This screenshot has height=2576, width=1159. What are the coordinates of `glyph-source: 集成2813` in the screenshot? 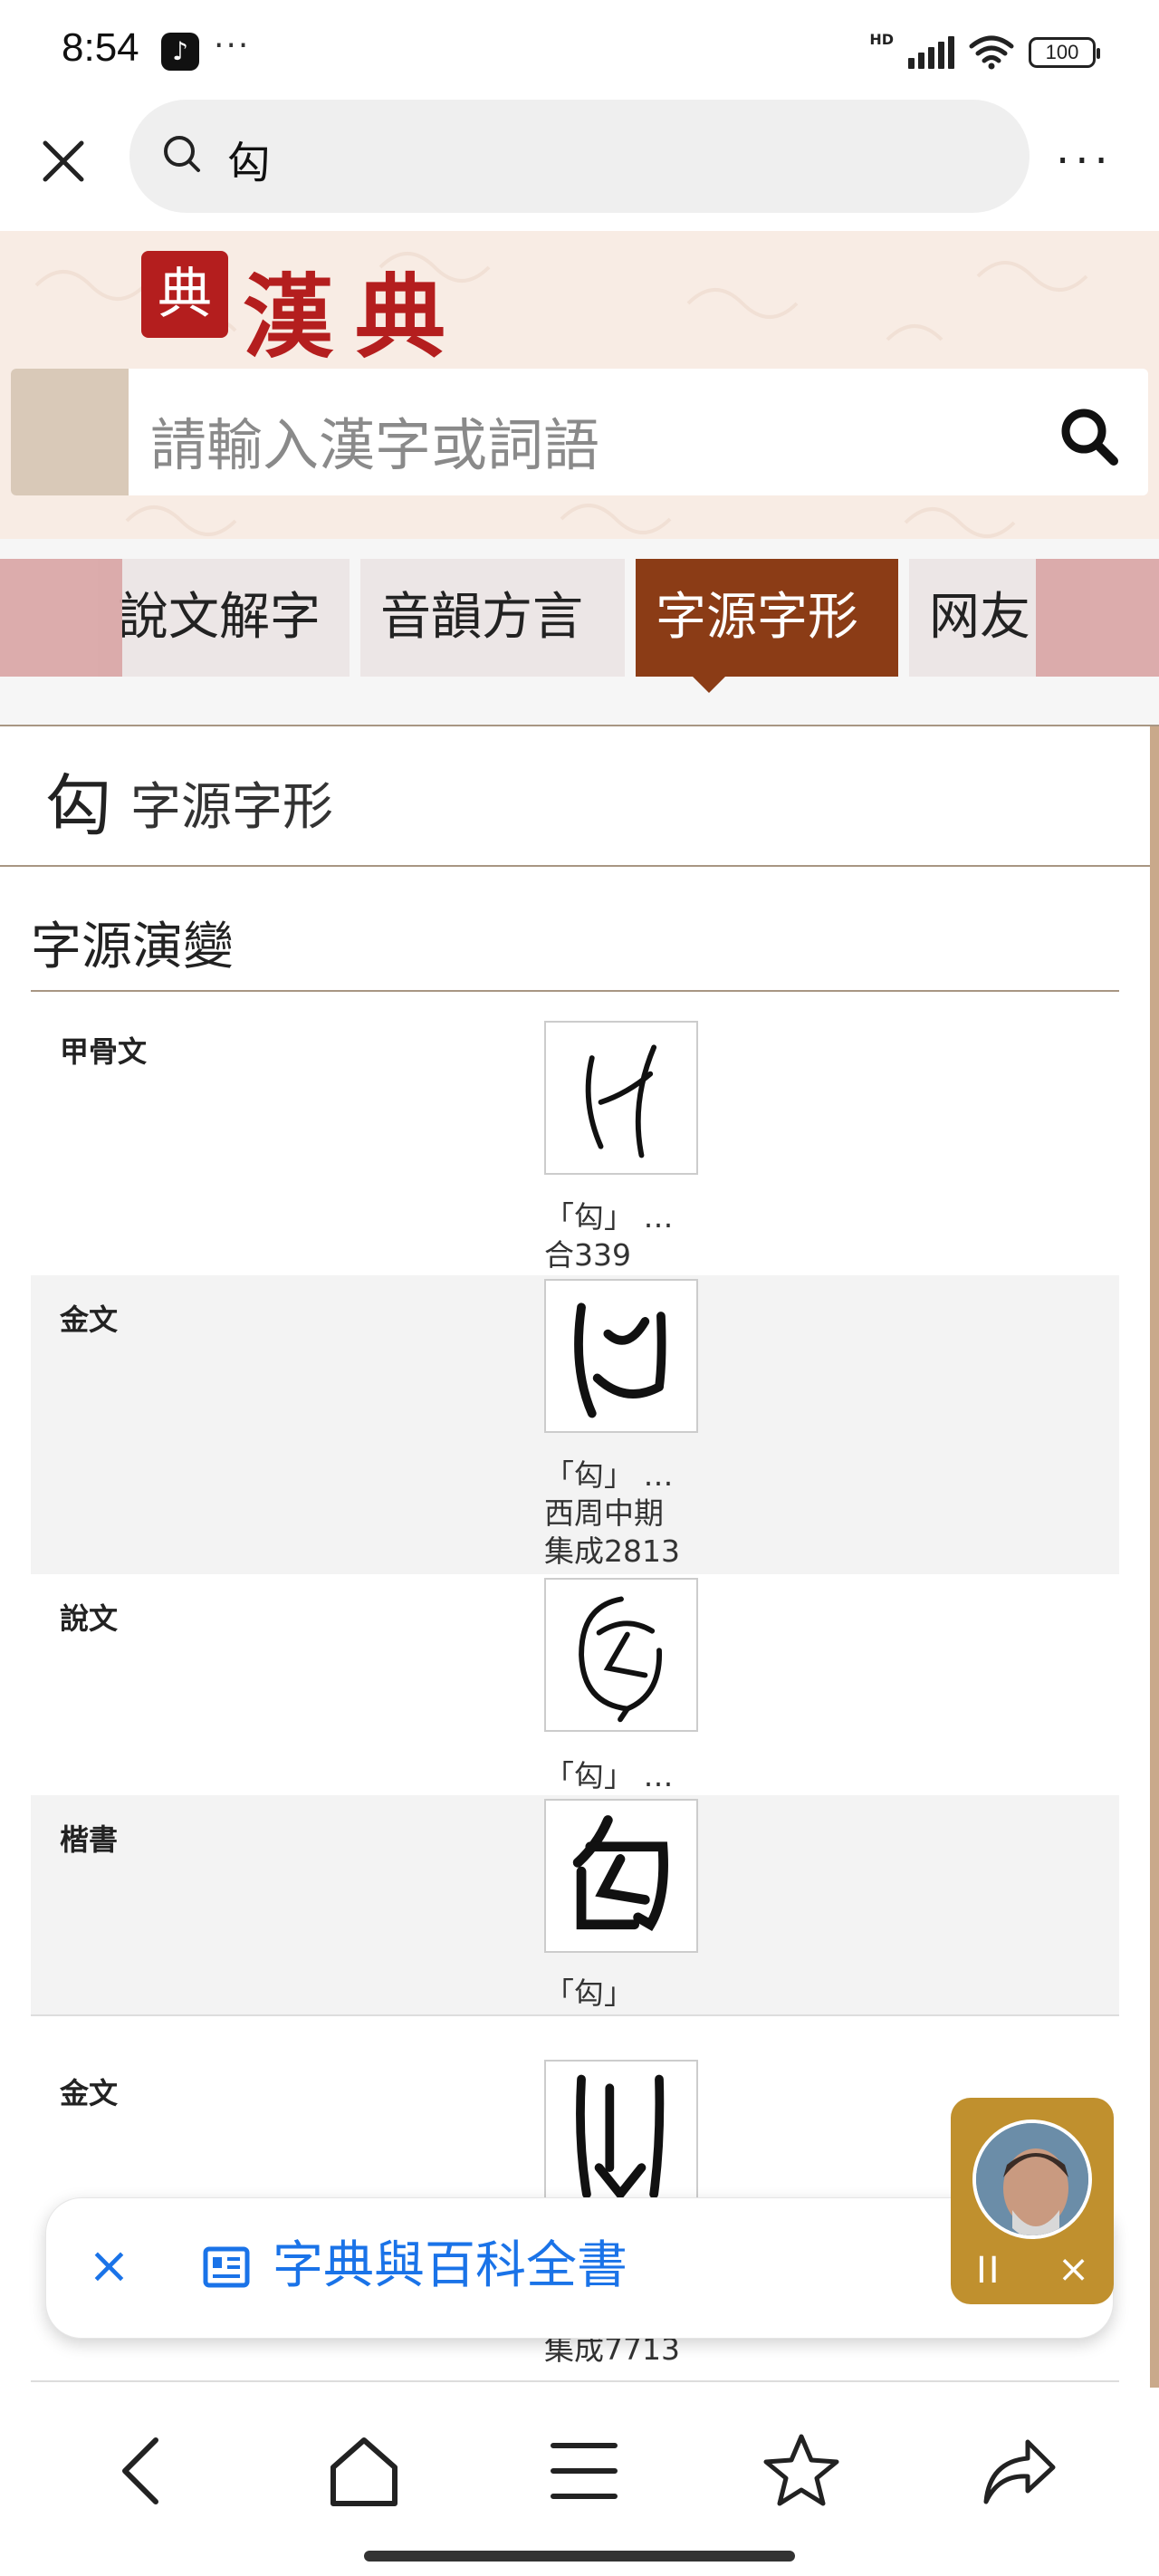 It's located at (612, 1551).